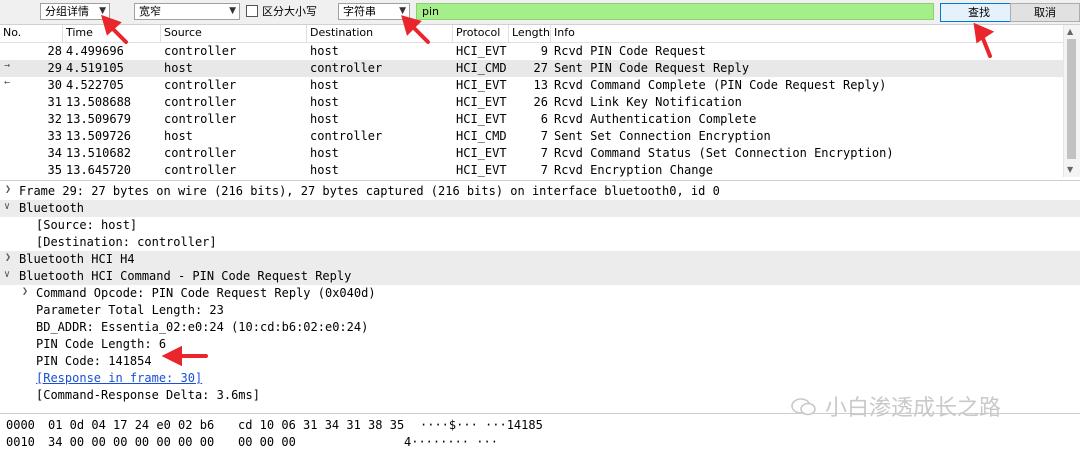  Describe the element at coordinates (895, 406) in the screenshot. I see `watermark: 小白渗透成长之路` at that location.